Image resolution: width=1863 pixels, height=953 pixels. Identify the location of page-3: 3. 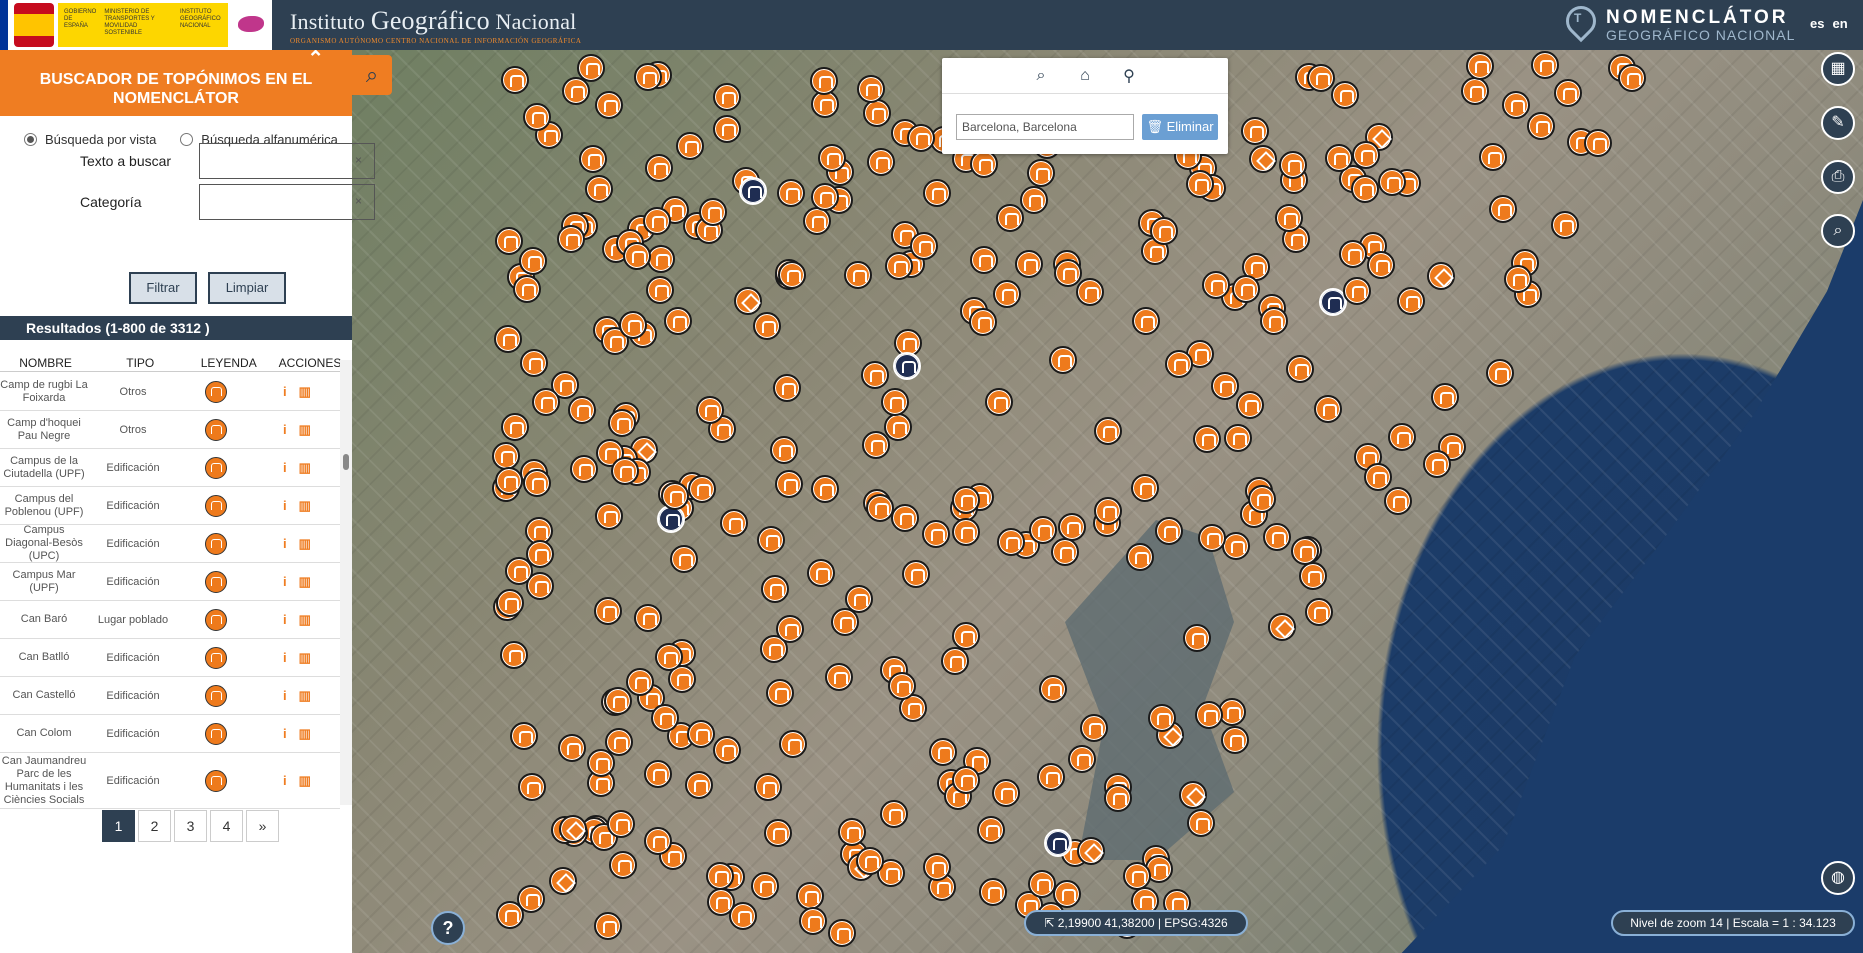
(190, 826).